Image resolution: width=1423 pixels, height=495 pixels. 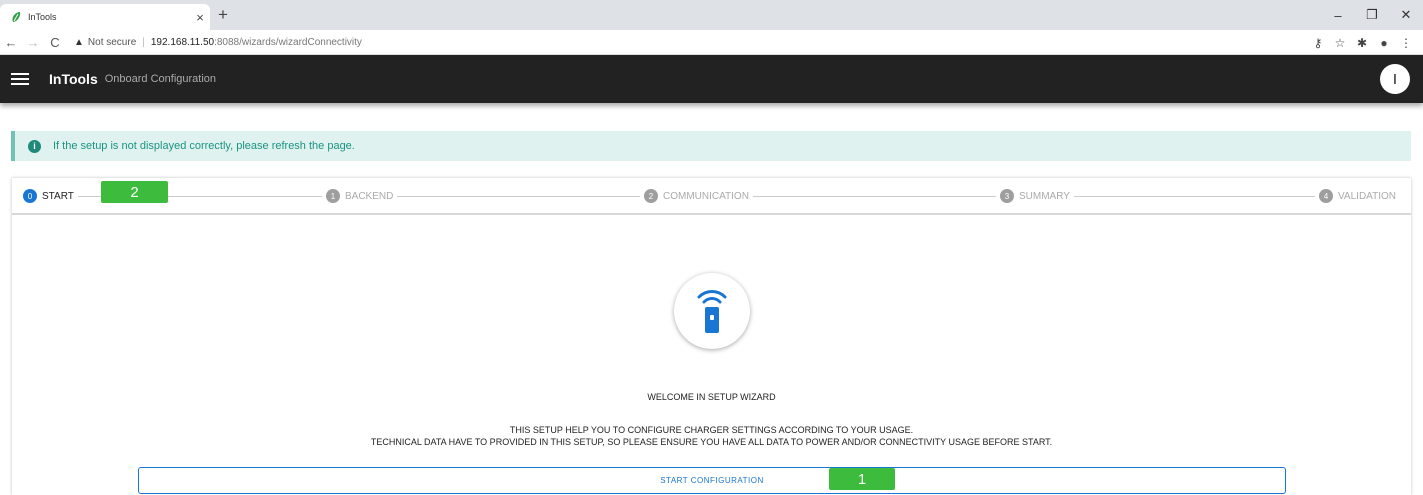 What do you see at coordinates (1367, 196) in the screenshot?
I see `step-label: VALIDATION` at bounding box center [1367, 196].